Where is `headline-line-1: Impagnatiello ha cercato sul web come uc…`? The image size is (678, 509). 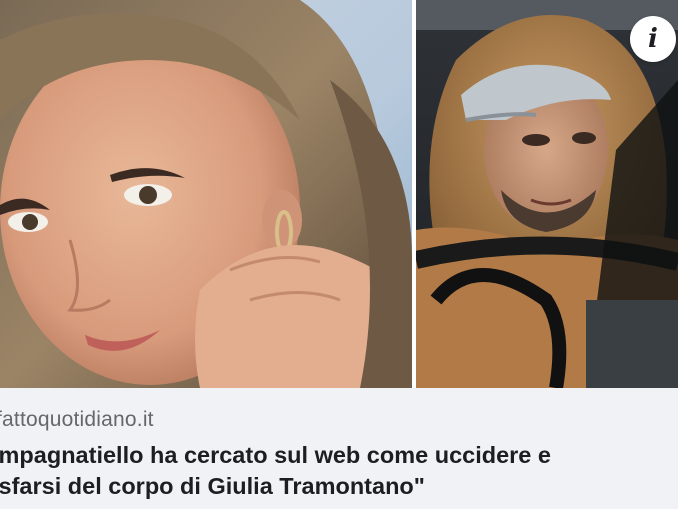 headline-line-1: Impagnatiello ha cercato sul web come uc… is located at coordinates (275, 455).